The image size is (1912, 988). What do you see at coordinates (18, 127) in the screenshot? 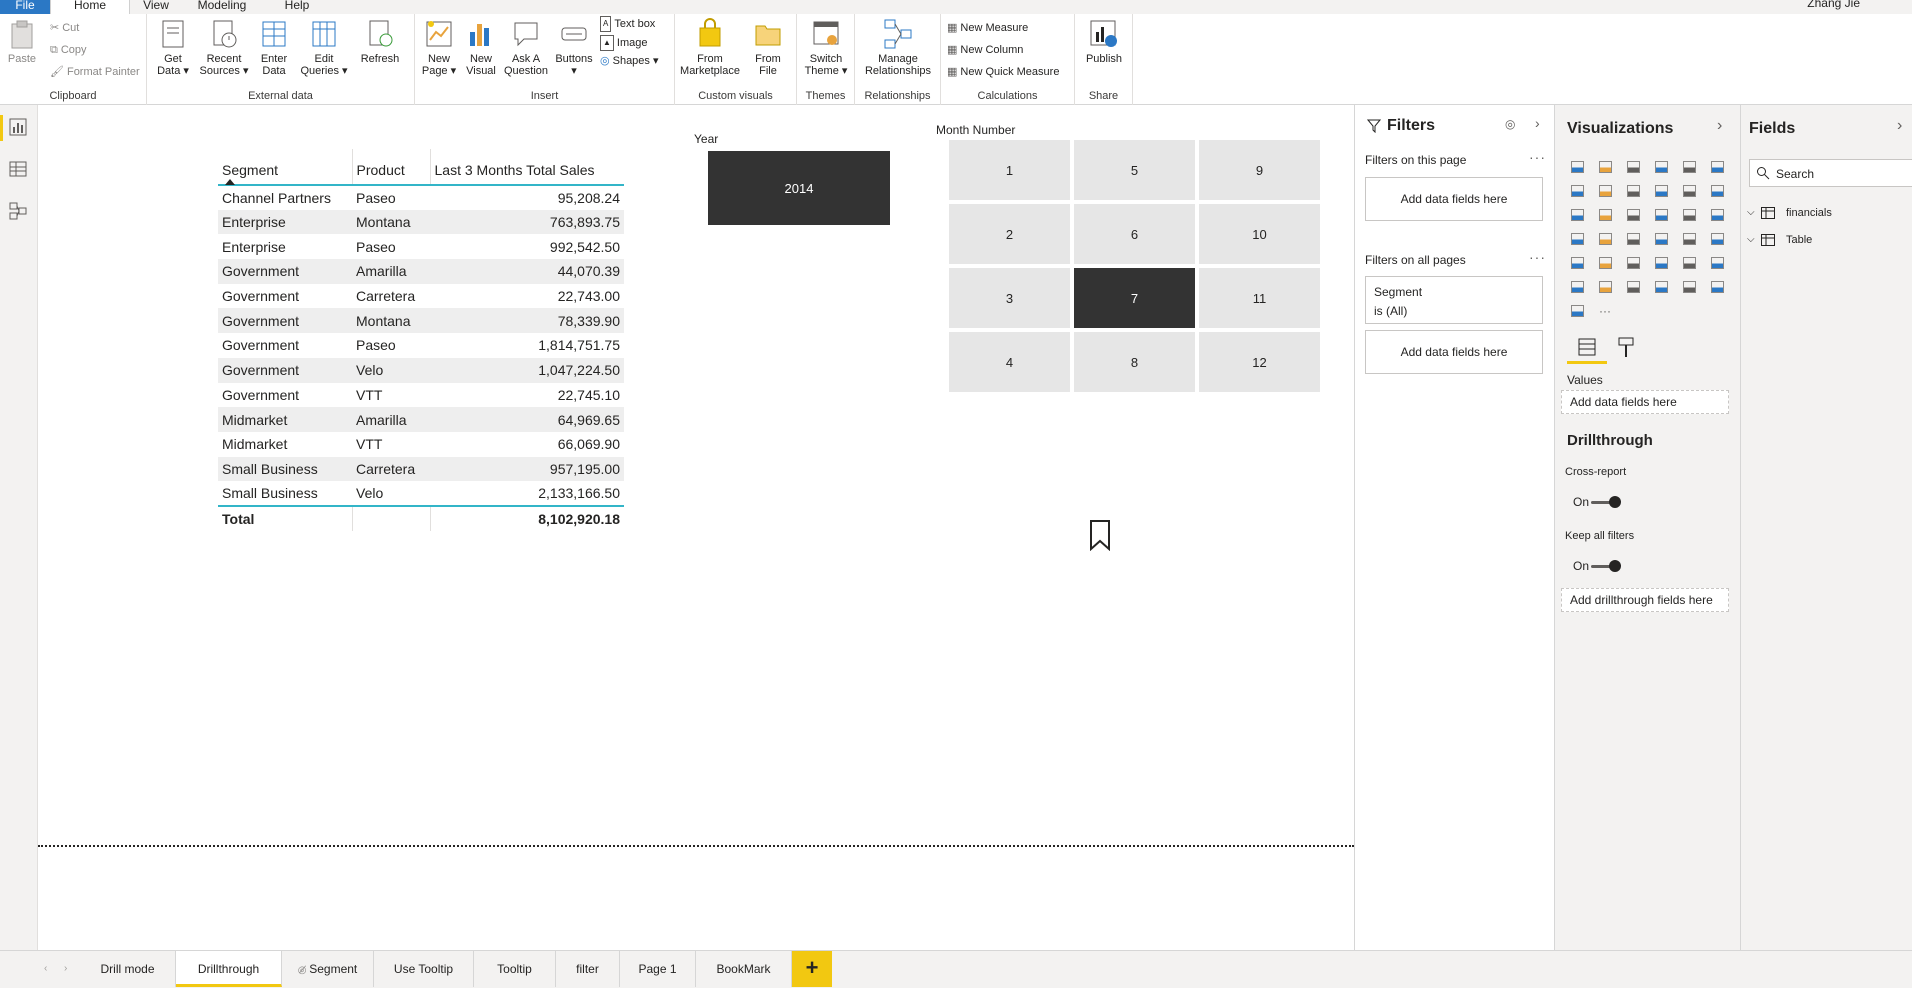
I see `report-view-icon` at bounding box center [18, 127].